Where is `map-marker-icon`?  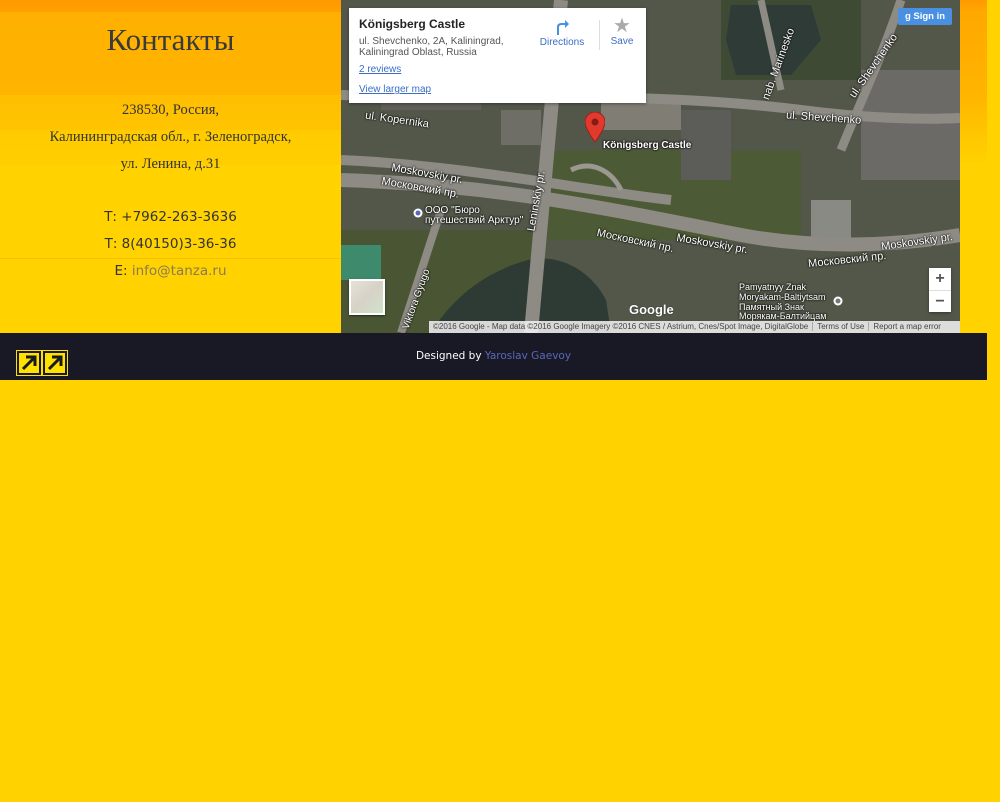 map-marker-icon is located at coordinates (595, 128).